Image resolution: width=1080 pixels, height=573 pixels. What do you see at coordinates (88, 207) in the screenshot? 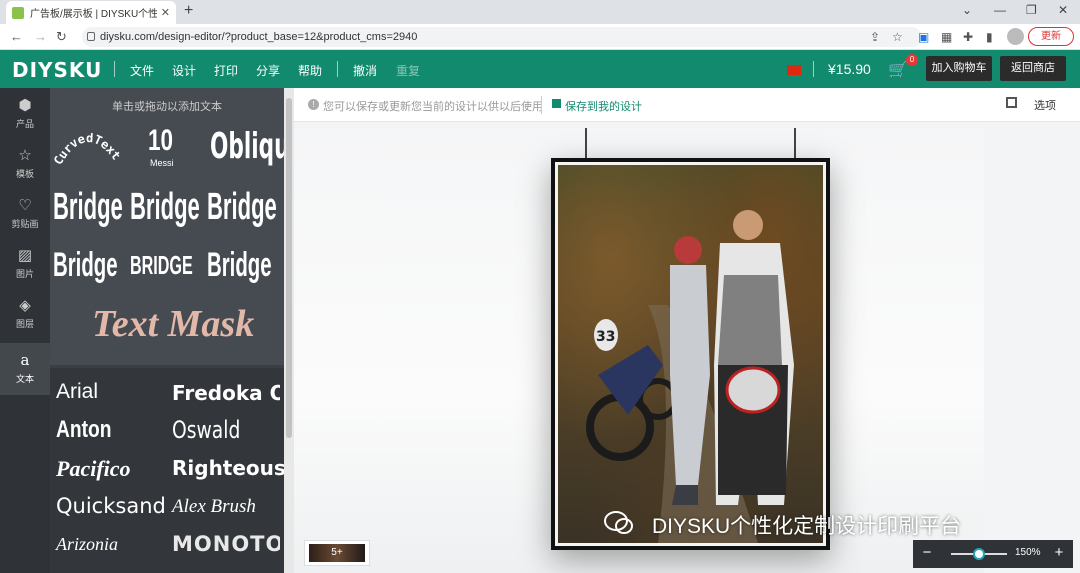
I see `bridge-style-1: Bridge` at bounding box center [88, 207].